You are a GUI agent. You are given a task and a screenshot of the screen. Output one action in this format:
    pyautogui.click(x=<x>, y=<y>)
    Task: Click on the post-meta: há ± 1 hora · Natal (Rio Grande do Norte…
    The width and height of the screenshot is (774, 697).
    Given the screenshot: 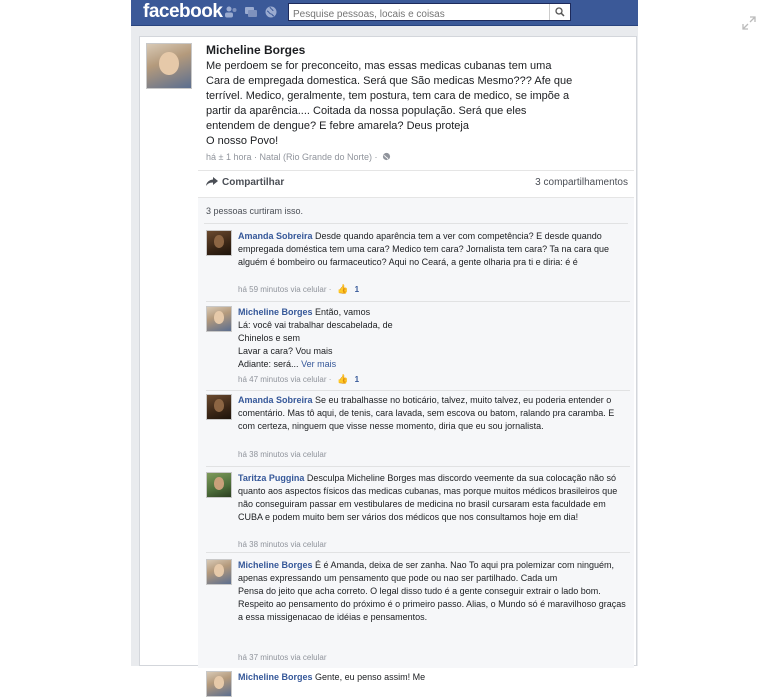 What is the action you would take?
    pyautogui.click(x=298, y=157)
    